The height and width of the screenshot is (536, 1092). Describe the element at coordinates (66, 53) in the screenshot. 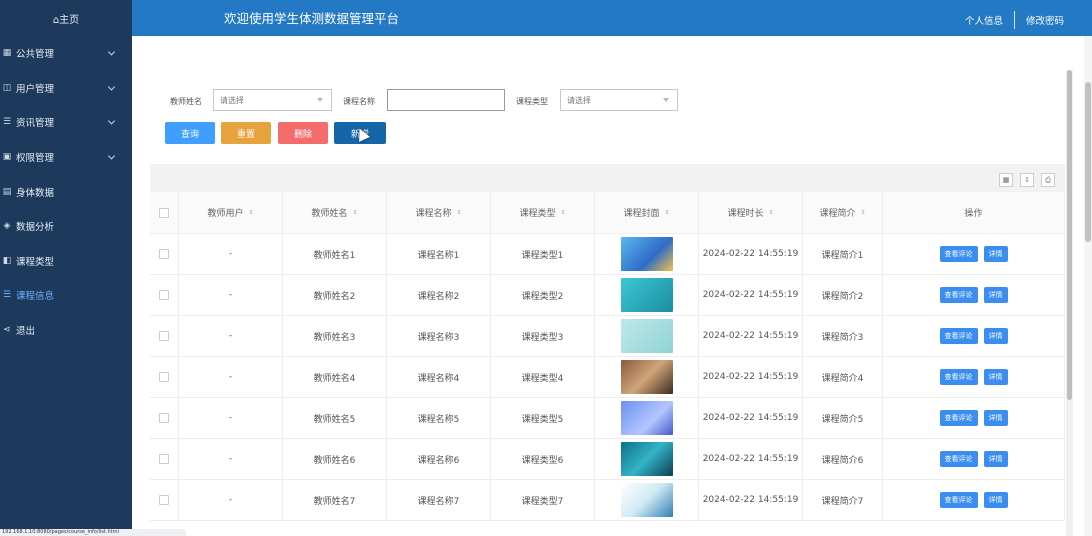

I see `sidebar-item-0: ▦ 公共管理` at that location.